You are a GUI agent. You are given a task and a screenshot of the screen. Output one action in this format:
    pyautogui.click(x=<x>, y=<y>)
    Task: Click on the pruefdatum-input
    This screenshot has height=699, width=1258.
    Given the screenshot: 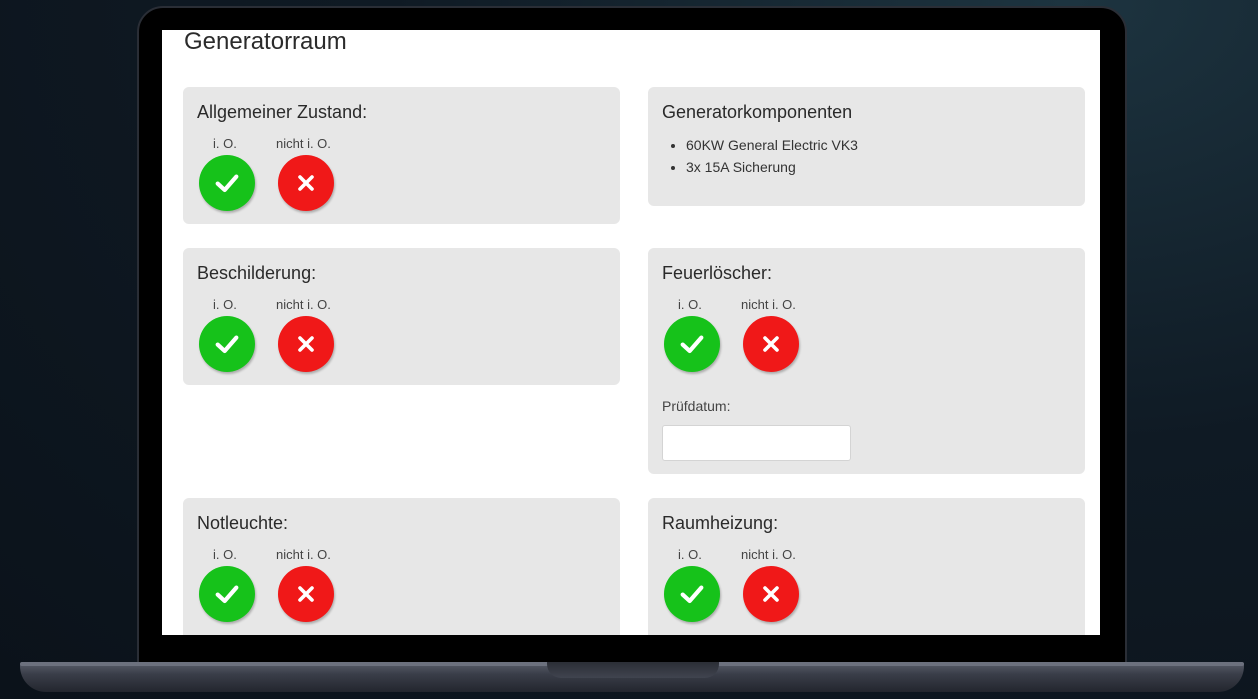 What is the action you would take?
    pyautogui.click(x=756, y=443)
    